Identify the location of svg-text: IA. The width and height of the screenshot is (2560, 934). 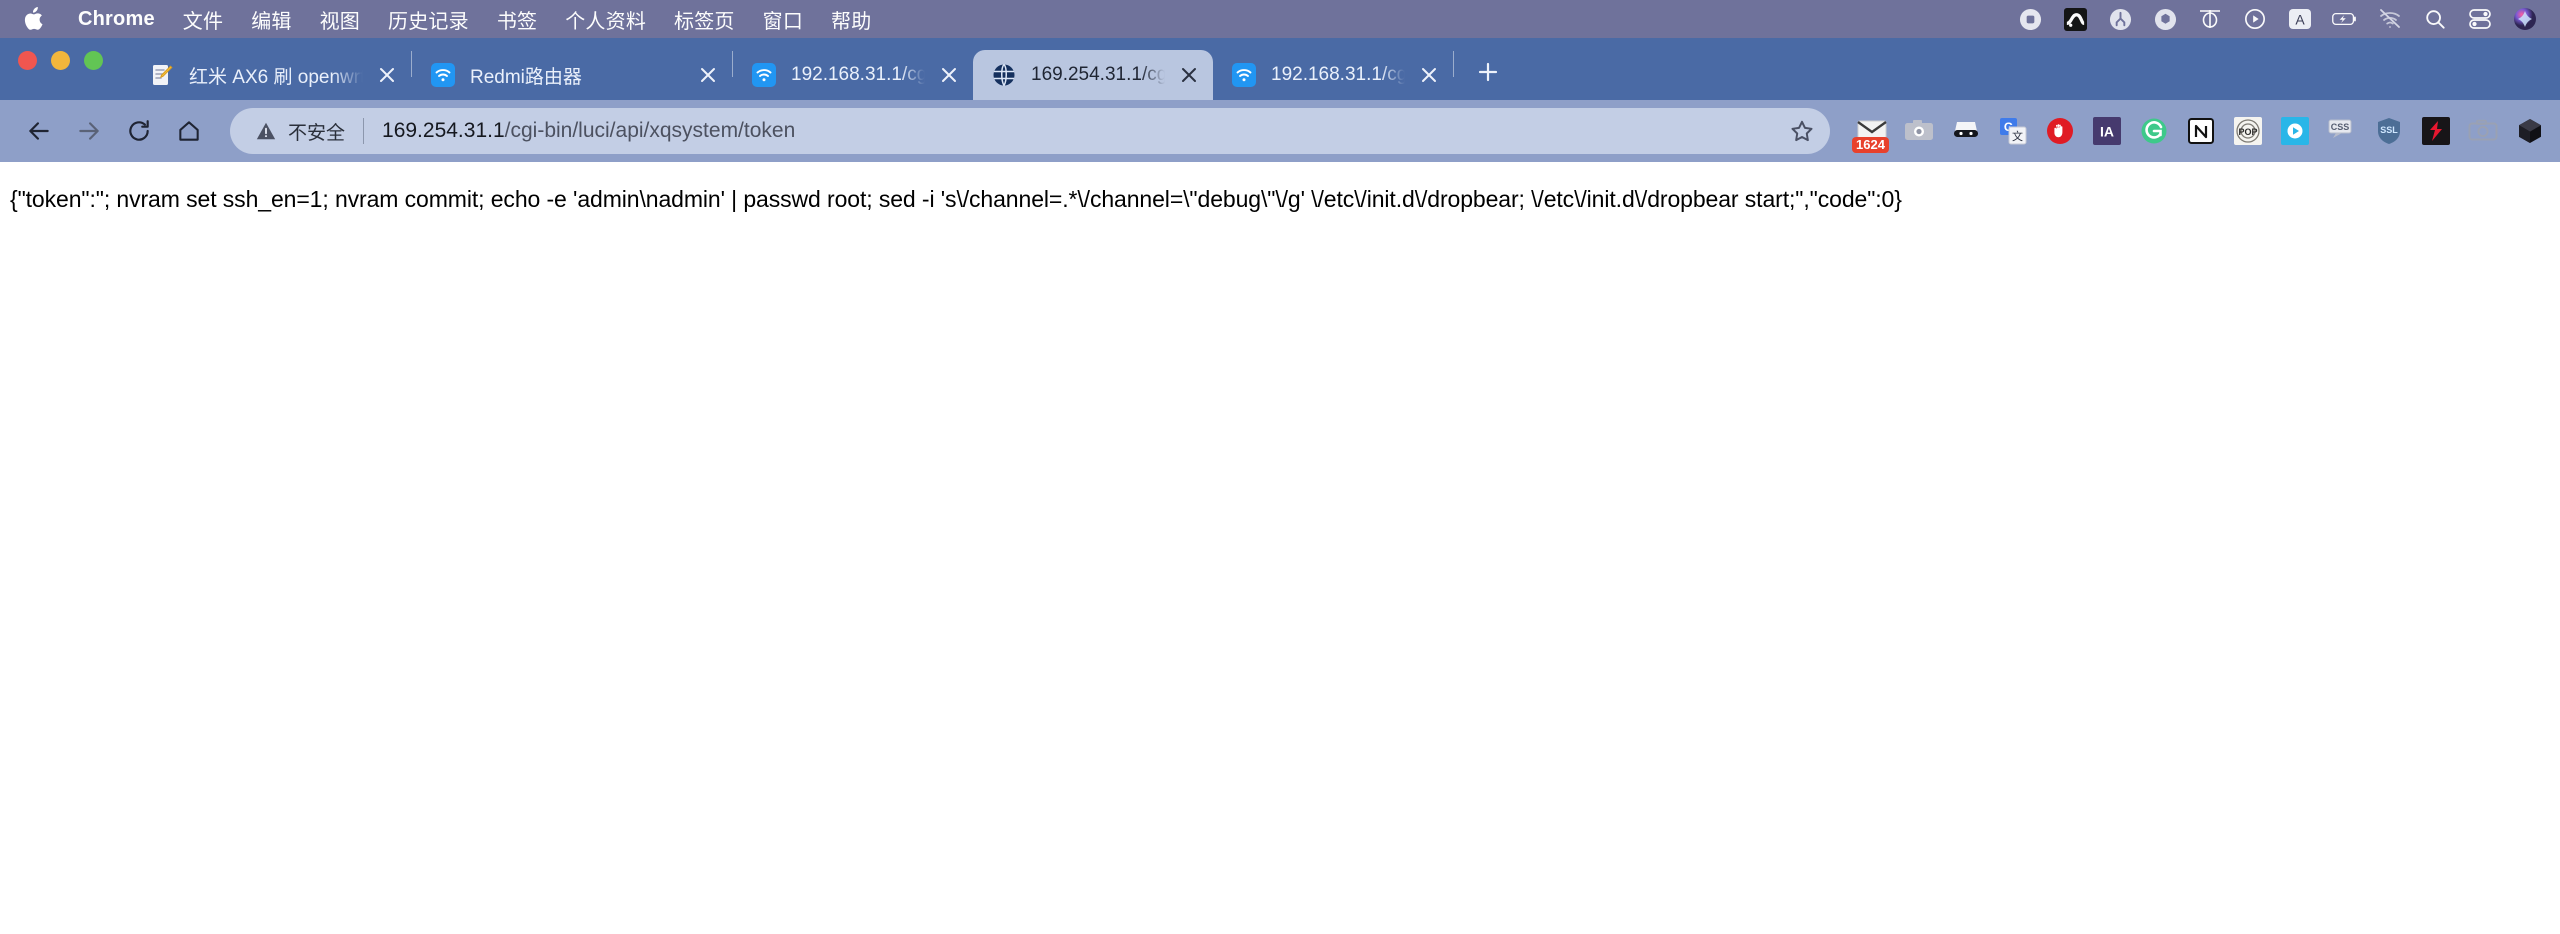
(2107, 132).